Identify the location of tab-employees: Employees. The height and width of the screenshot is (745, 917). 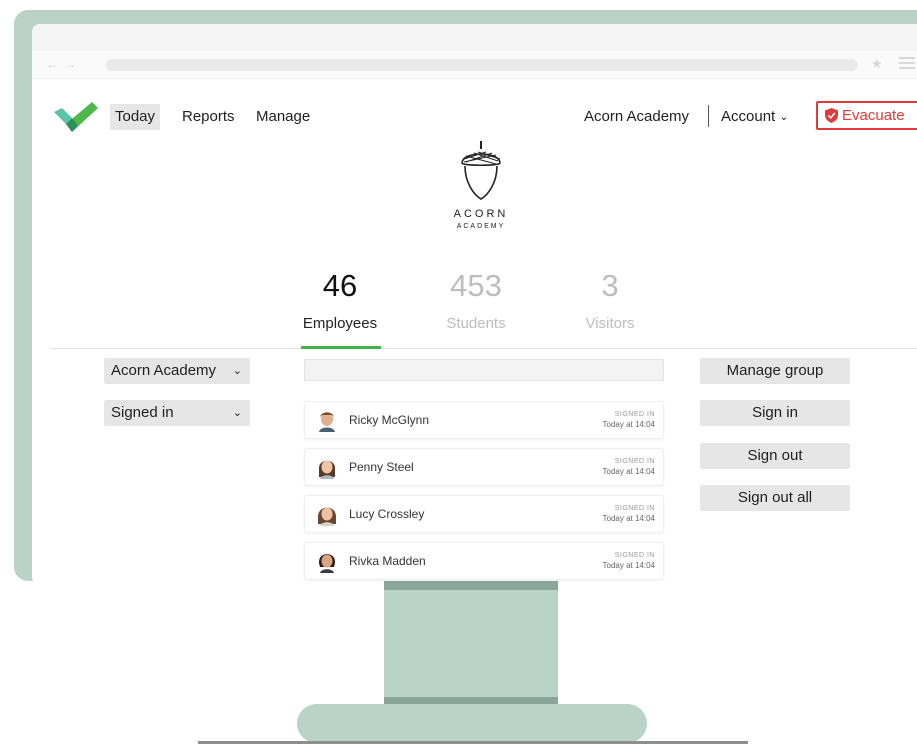
(340, 323).